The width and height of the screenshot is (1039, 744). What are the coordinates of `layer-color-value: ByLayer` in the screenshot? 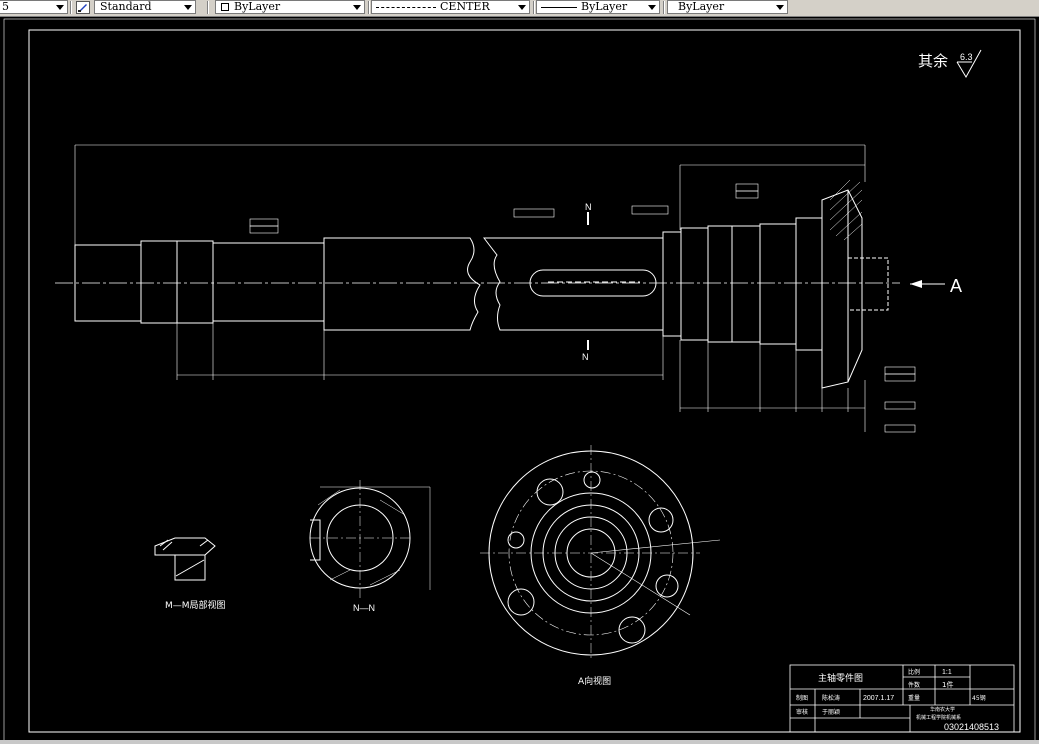 It's located at (257, 6).